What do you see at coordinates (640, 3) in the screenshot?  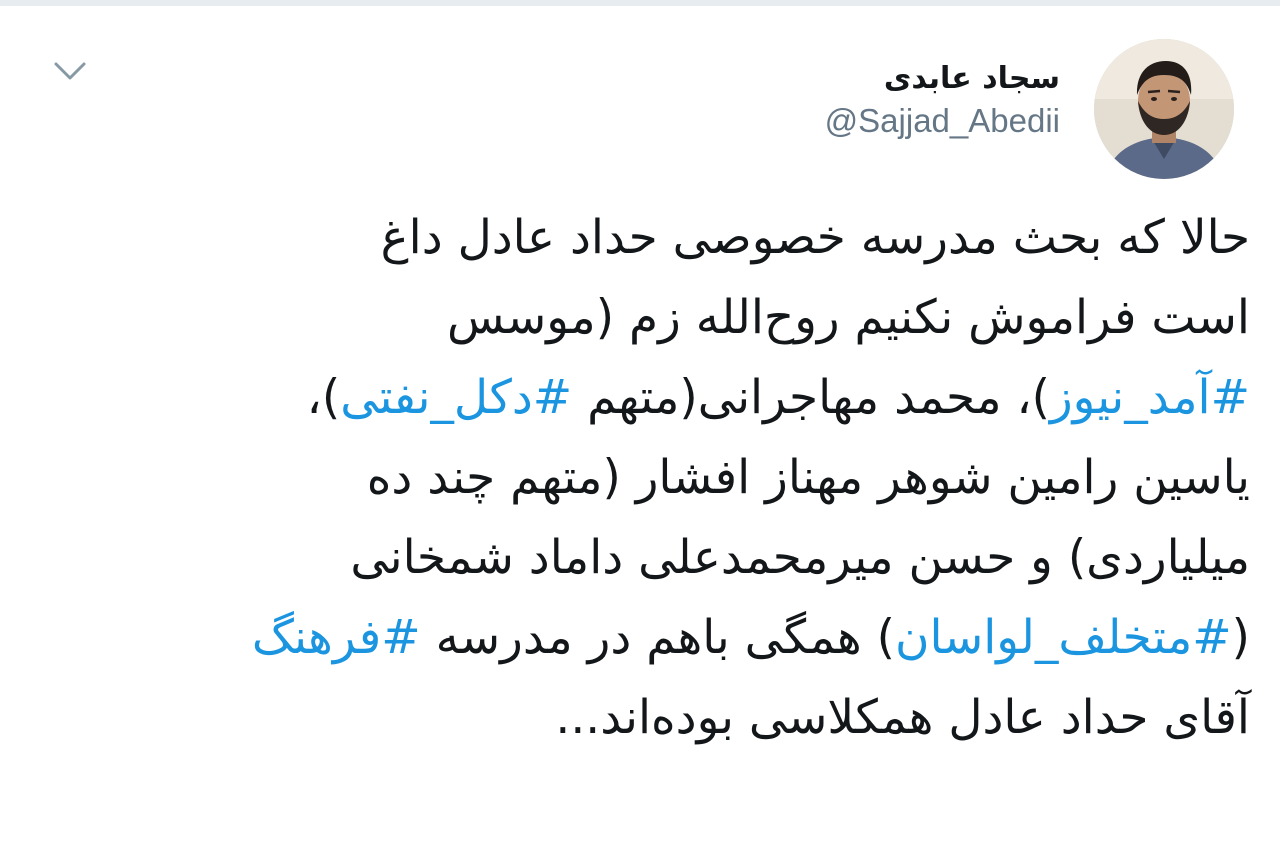 I see `top-border` at bounding box center [640, 3].